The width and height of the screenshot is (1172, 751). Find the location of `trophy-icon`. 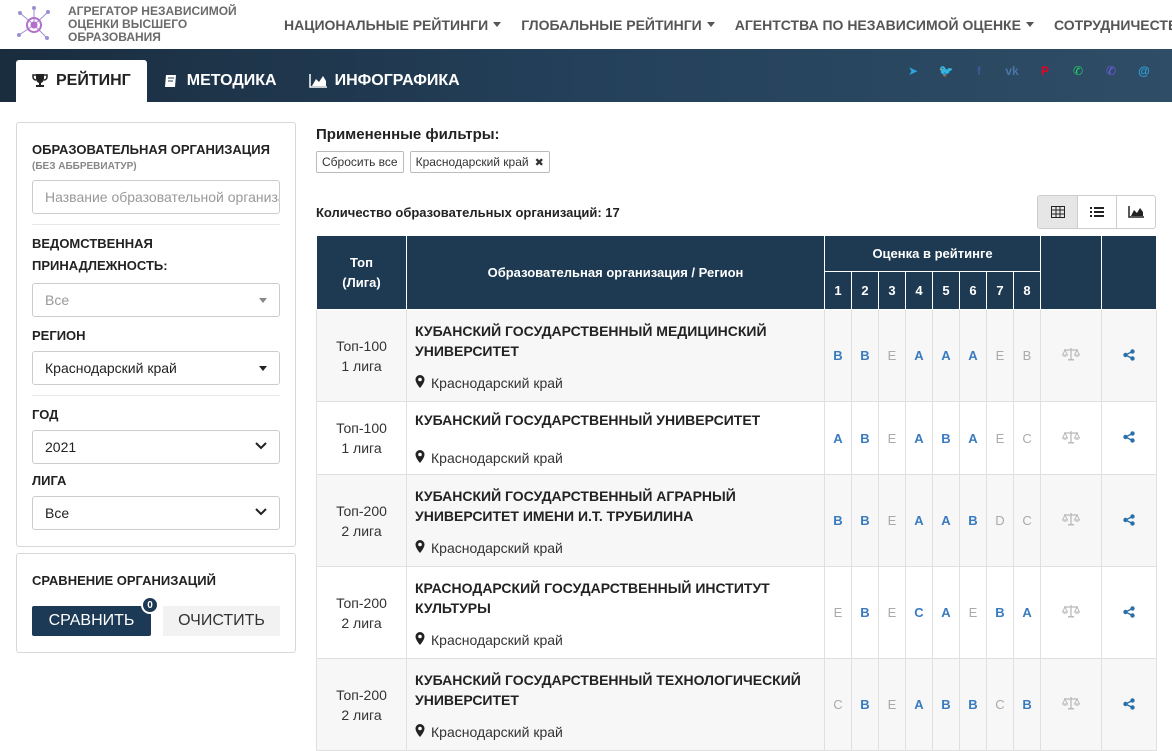

trophy-icon is located at coordinates (40, 81).